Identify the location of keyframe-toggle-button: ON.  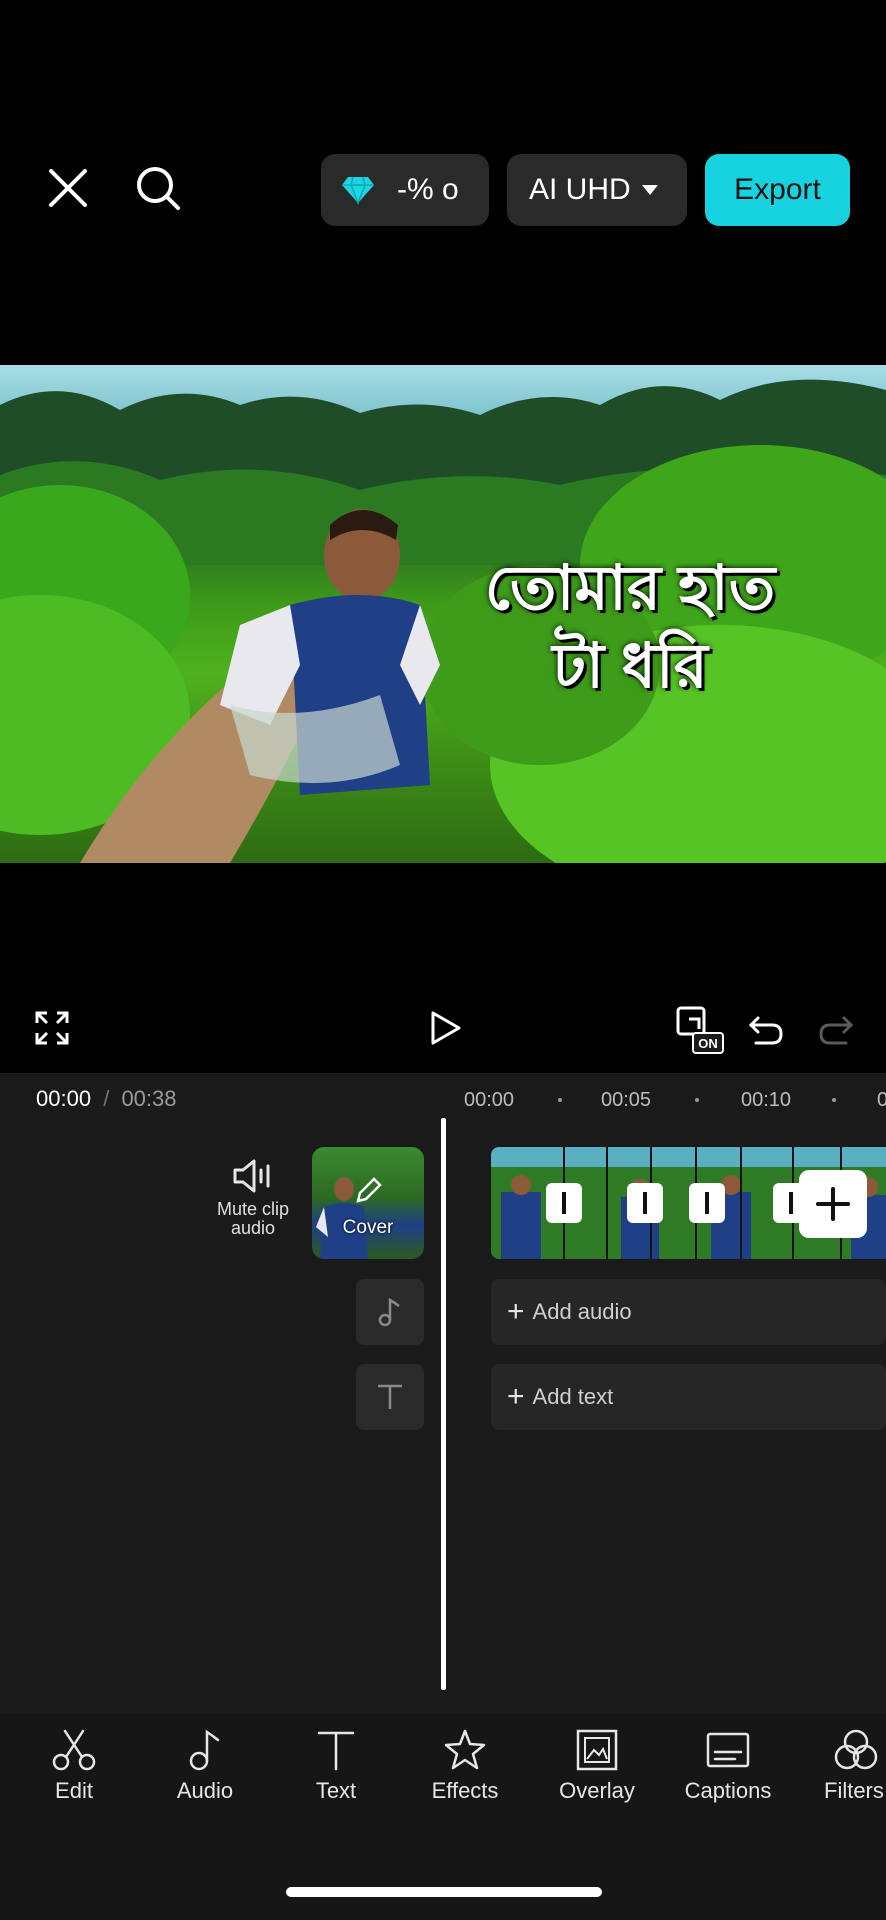
(700, 1030).